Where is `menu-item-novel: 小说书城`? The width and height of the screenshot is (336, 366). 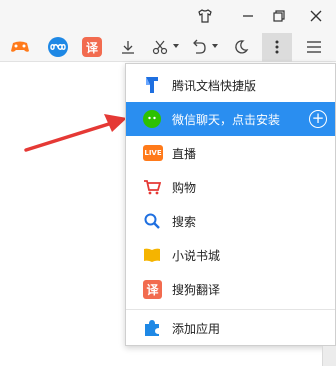 menu-item-novel: 小说书城 is located at coordinates (230, 255).